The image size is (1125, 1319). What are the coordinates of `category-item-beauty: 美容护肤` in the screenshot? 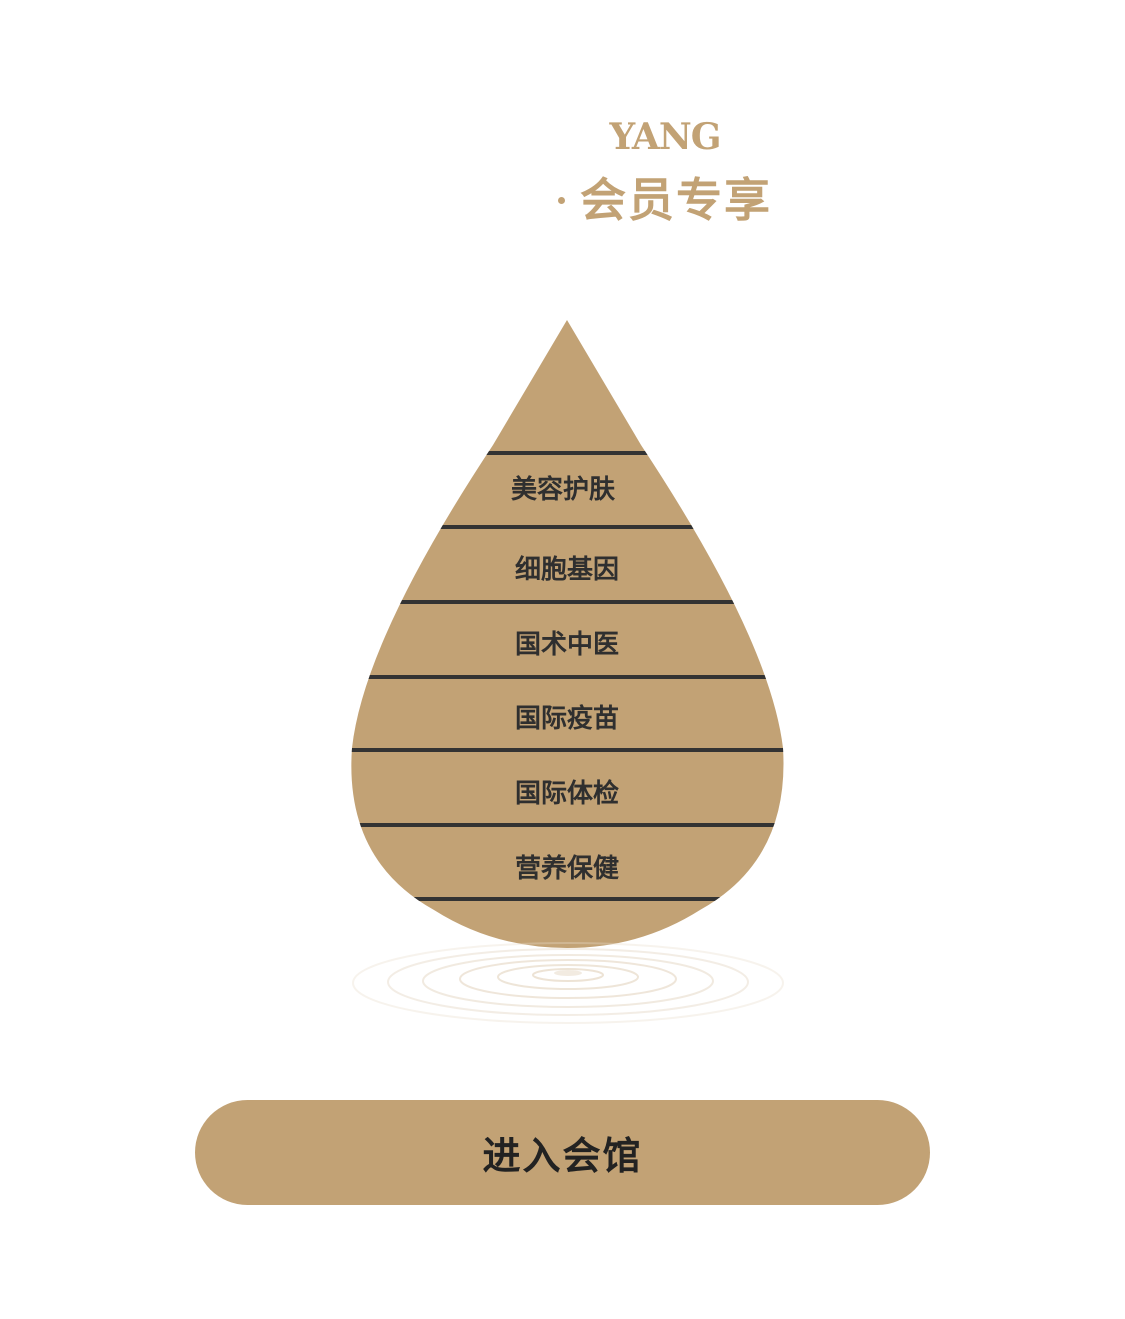 It's located at (563, 489).